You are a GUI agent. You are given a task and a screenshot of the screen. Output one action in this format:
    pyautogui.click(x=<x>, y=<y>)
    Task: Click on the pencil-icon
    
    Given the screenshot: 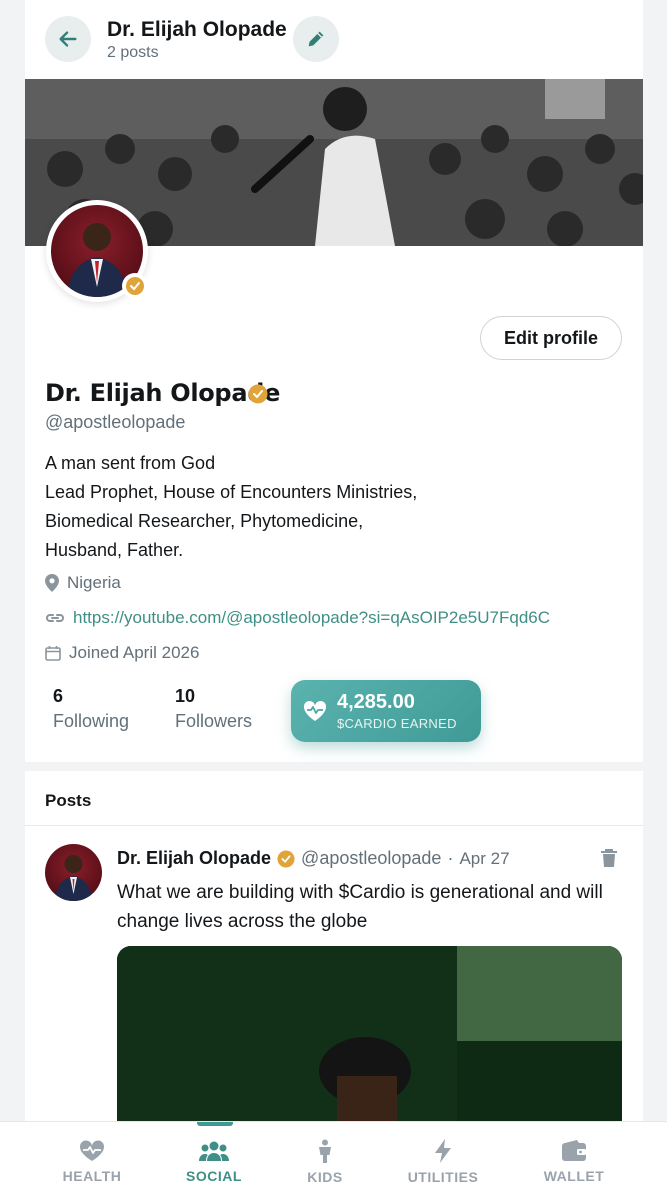 What is the action you would take?
    pyautogui.click(x=316, y=39)
    